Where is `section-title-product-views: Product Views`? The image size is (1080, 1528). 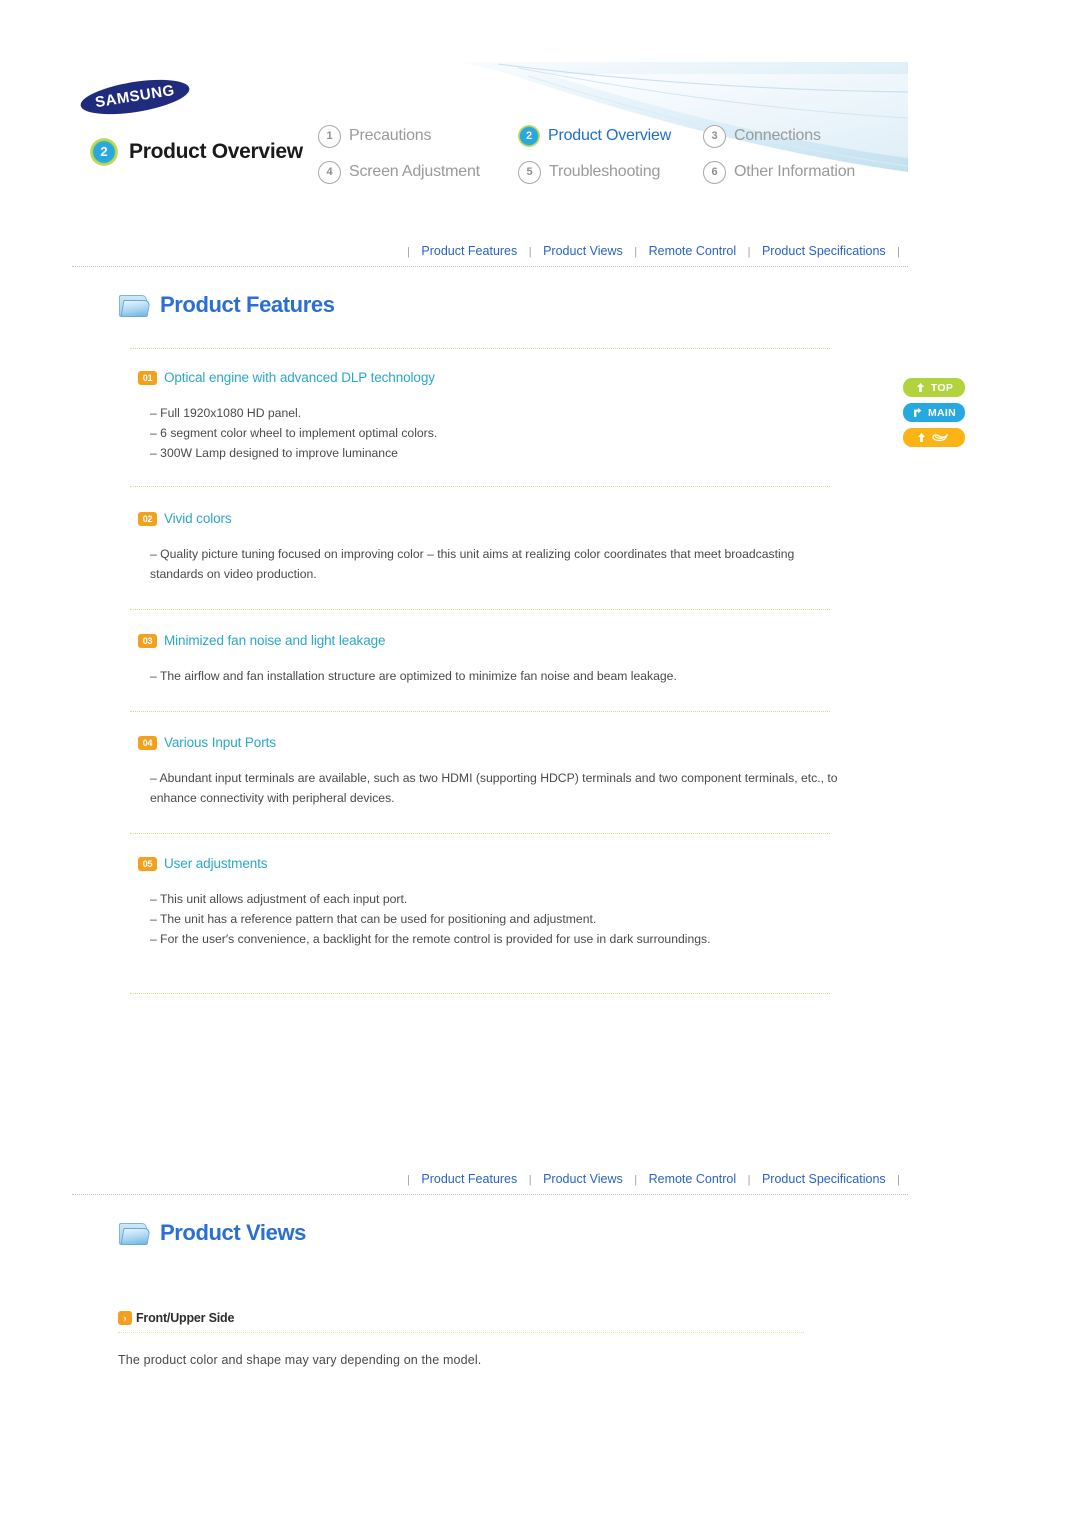
section-title-product-views: Product Views is located at coordinates (212, 1233).